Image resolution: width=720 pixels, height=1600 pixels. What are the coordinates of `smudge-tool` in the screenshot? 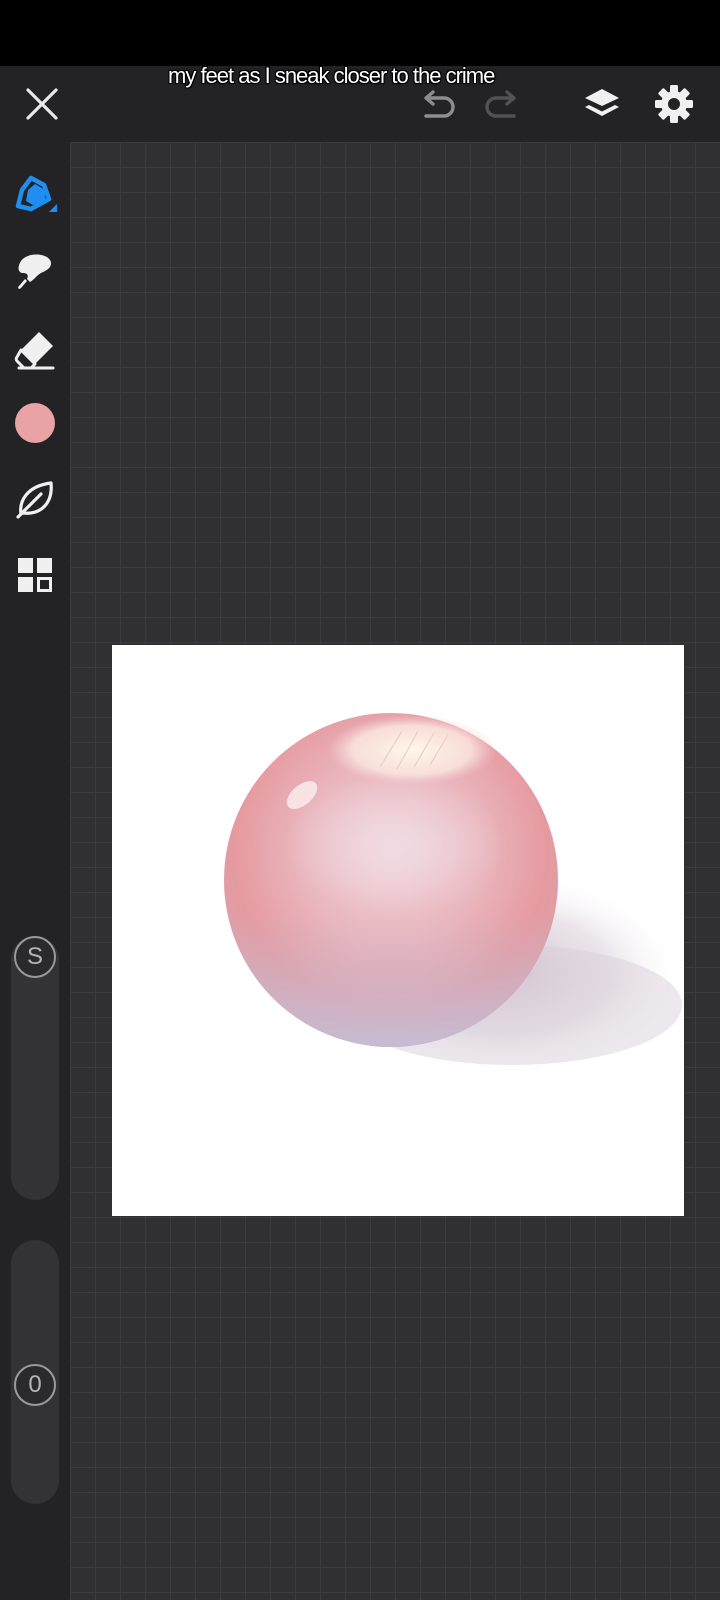 It's located at (35, 271).